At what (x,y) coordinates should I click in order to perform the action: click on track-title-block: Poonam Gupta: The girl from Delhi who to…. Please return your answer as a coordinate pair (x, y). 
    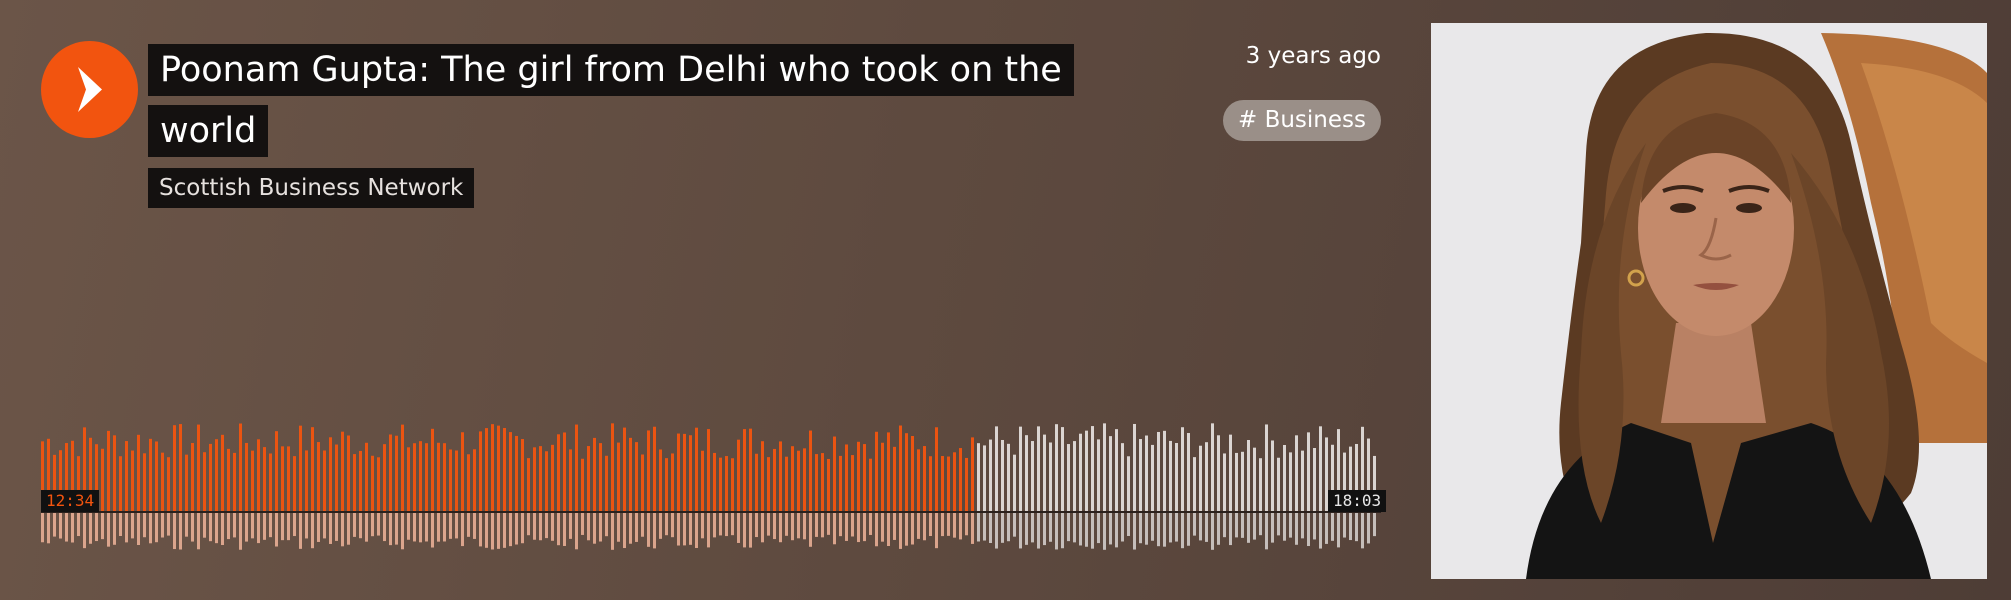
    Looking at the image, I should click on (618, 101).